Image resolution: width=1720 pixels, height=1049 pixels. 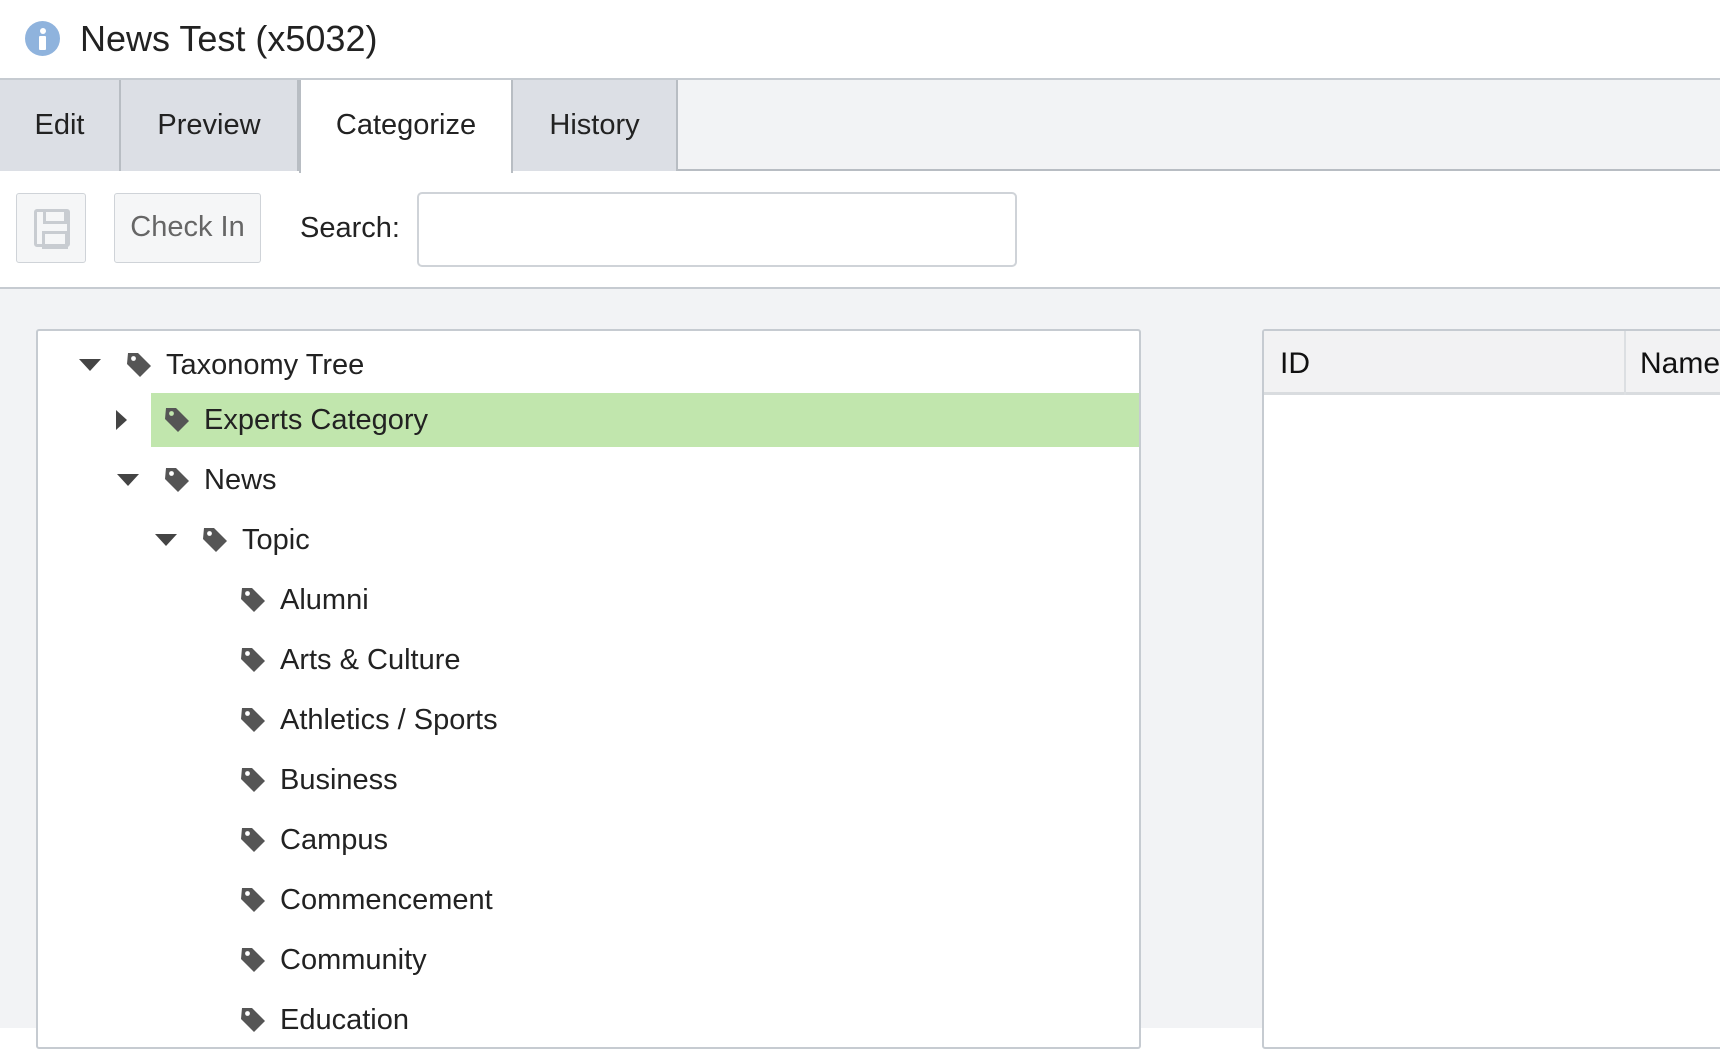 I want to click on tree-node-experts-category: Experts Category, so click(x=588, y=420).